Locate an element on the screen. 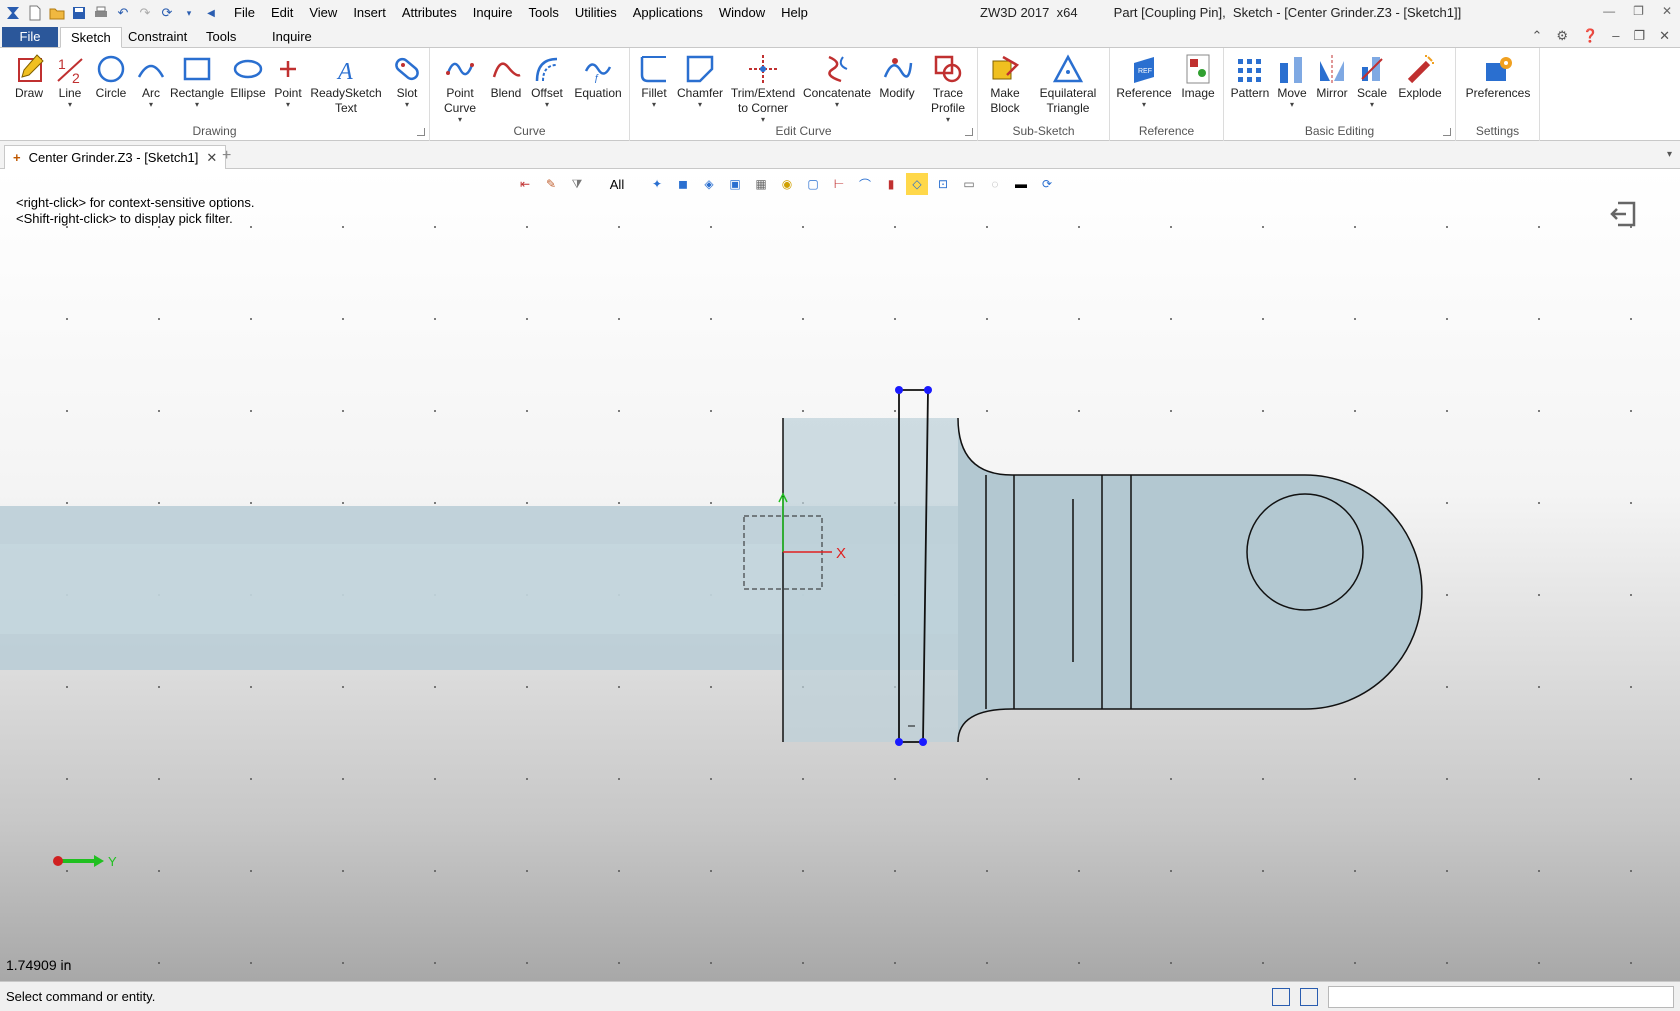  tab-inquire: Inquire is located at coordinates (292, 37).